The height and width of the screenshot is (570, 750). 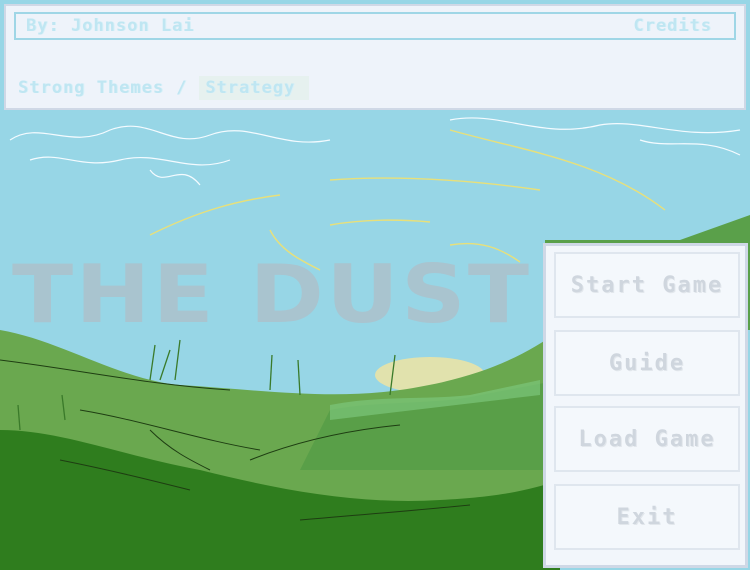 I want to click on load-game-label: Load Game, so click(x=647, y=439).